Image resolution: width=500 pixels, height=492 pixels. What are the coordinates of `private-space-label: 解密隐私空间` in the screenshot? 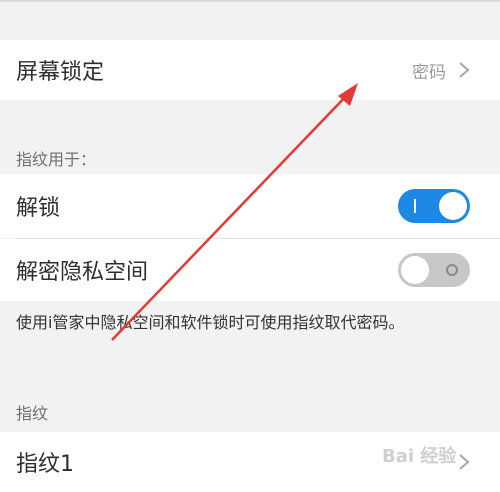 It's located at (82, 272).